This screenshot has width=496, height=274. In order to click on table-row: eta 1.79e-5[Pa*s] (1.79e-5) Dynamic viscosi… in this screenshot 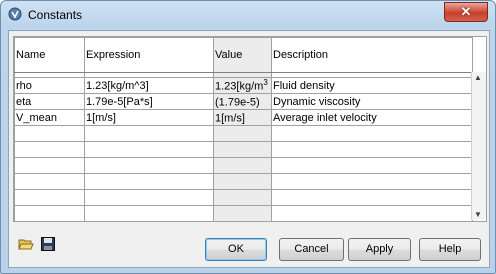, I will do `click(243, 101)`.